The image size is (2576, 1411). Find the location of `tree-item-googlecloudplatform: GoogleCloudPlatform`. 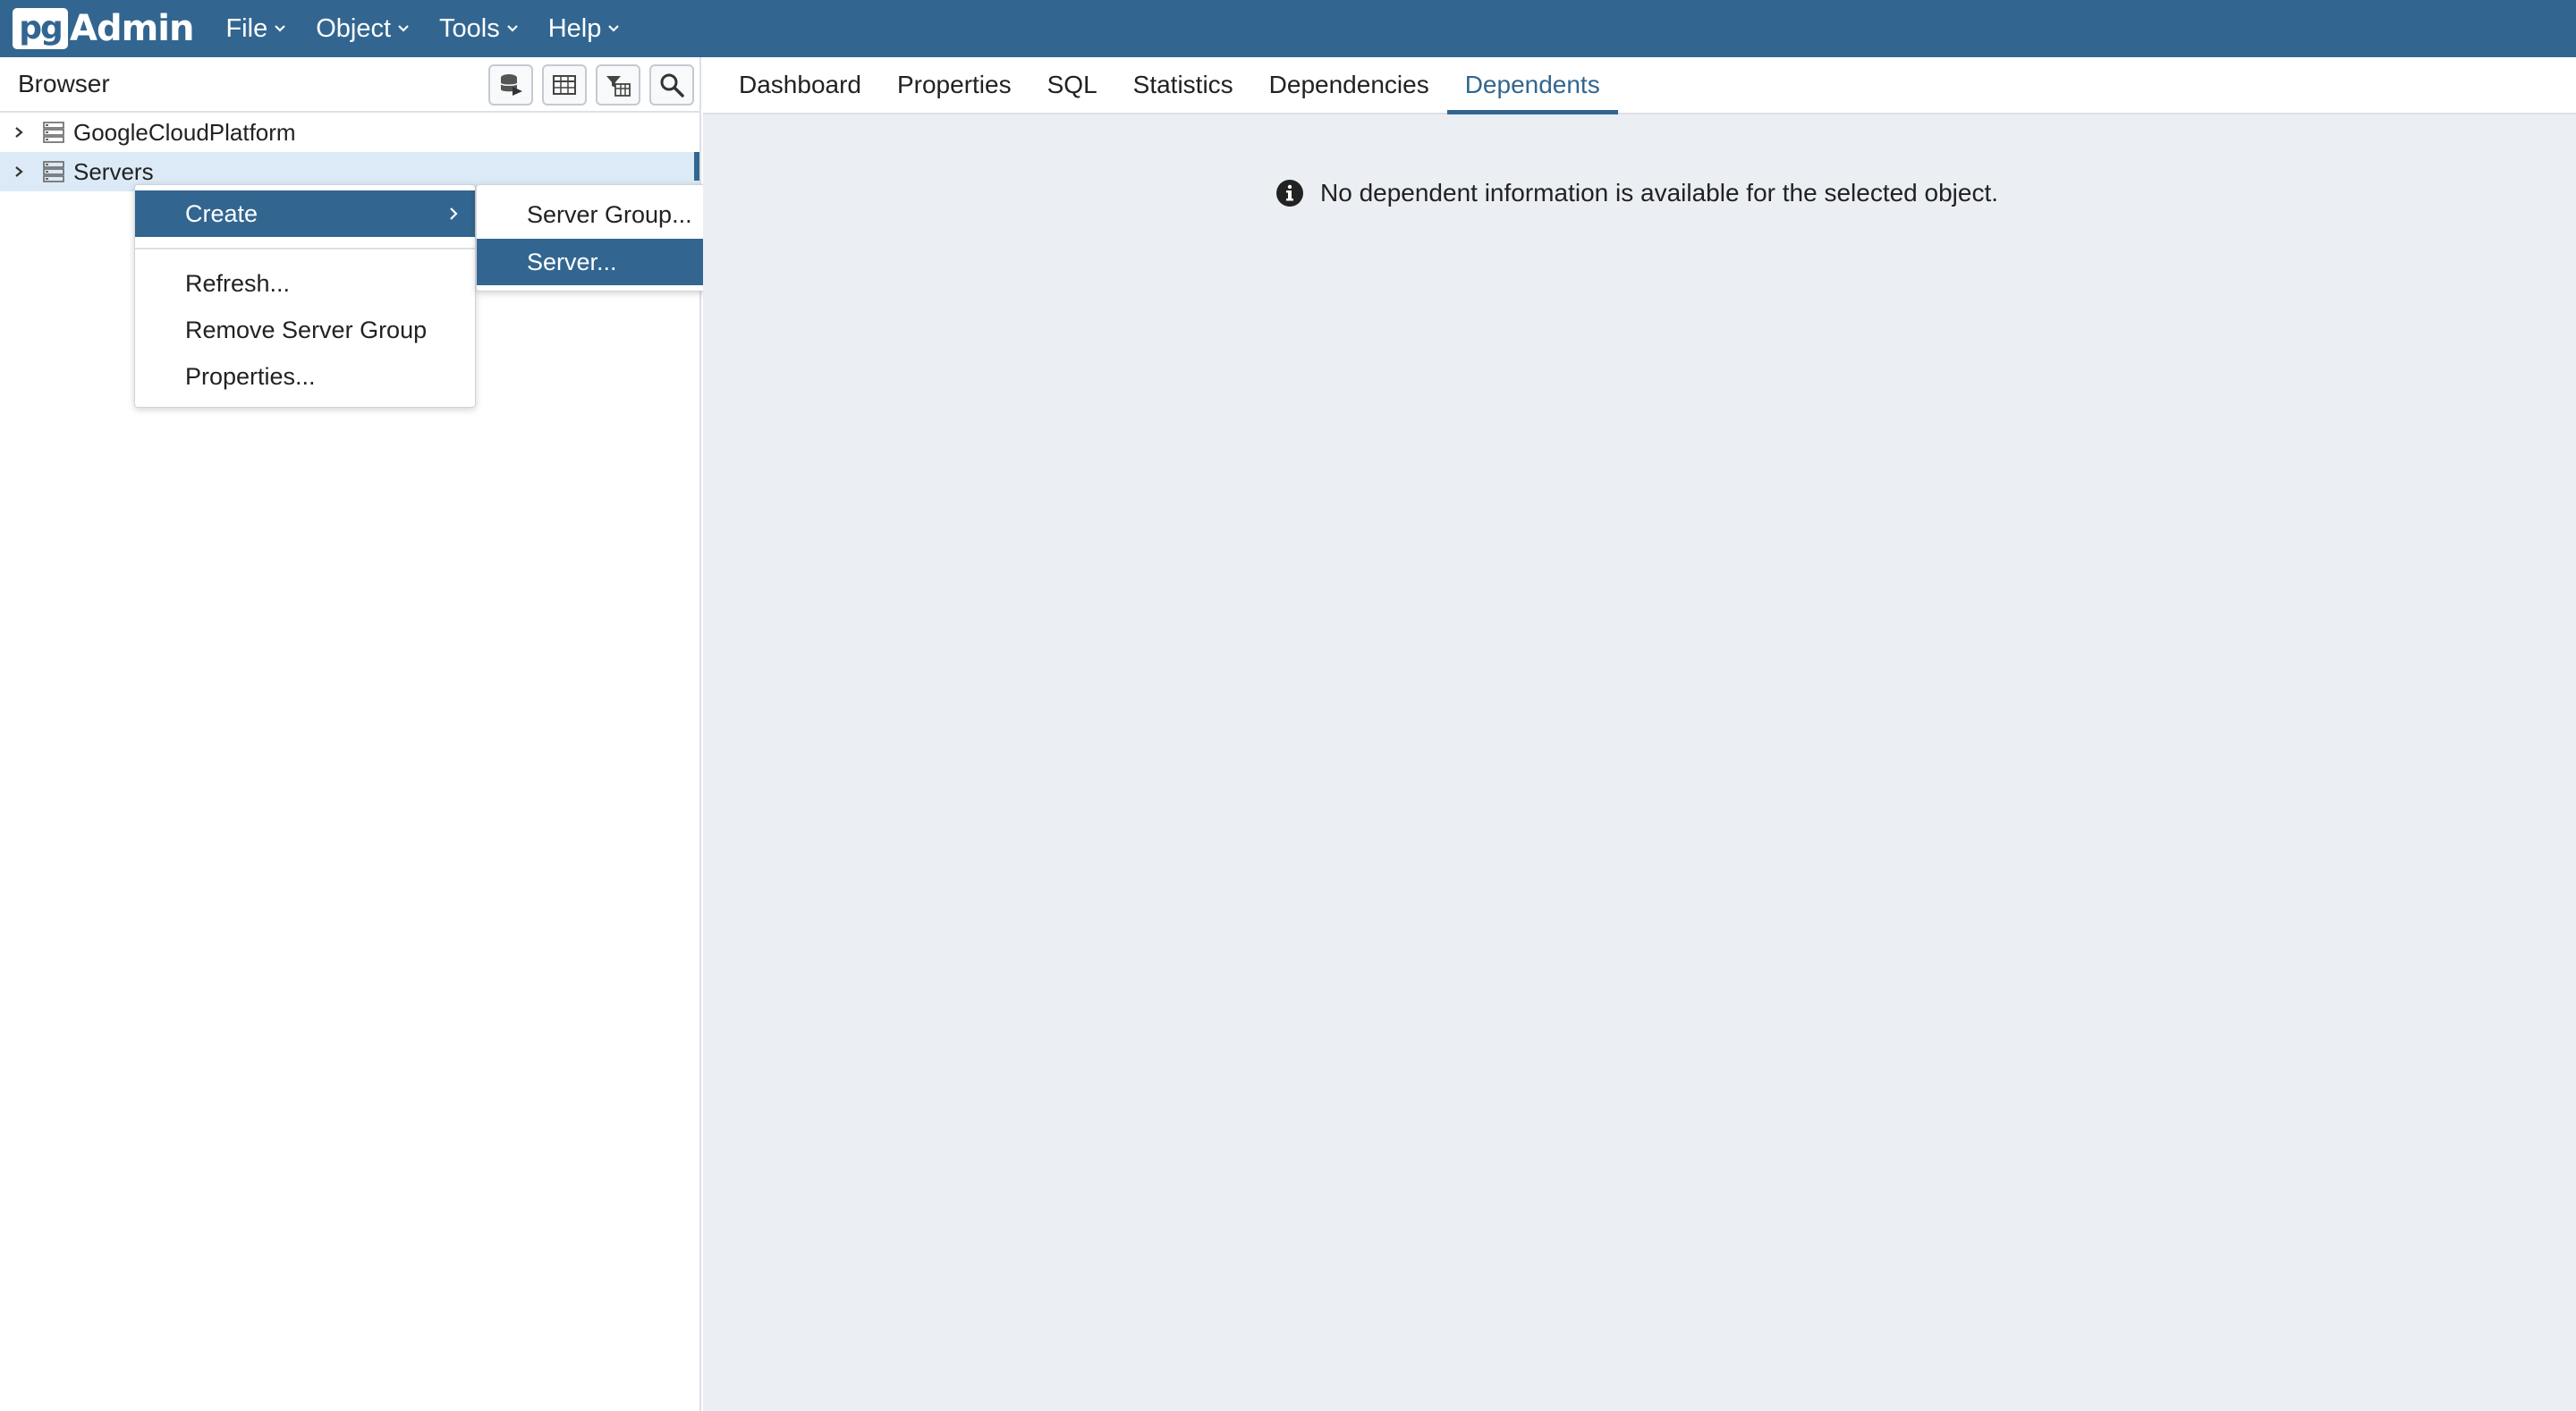

tree-item-googlecloudplatform: GoogleCloudPlatform is located at coordinates (349, 133).